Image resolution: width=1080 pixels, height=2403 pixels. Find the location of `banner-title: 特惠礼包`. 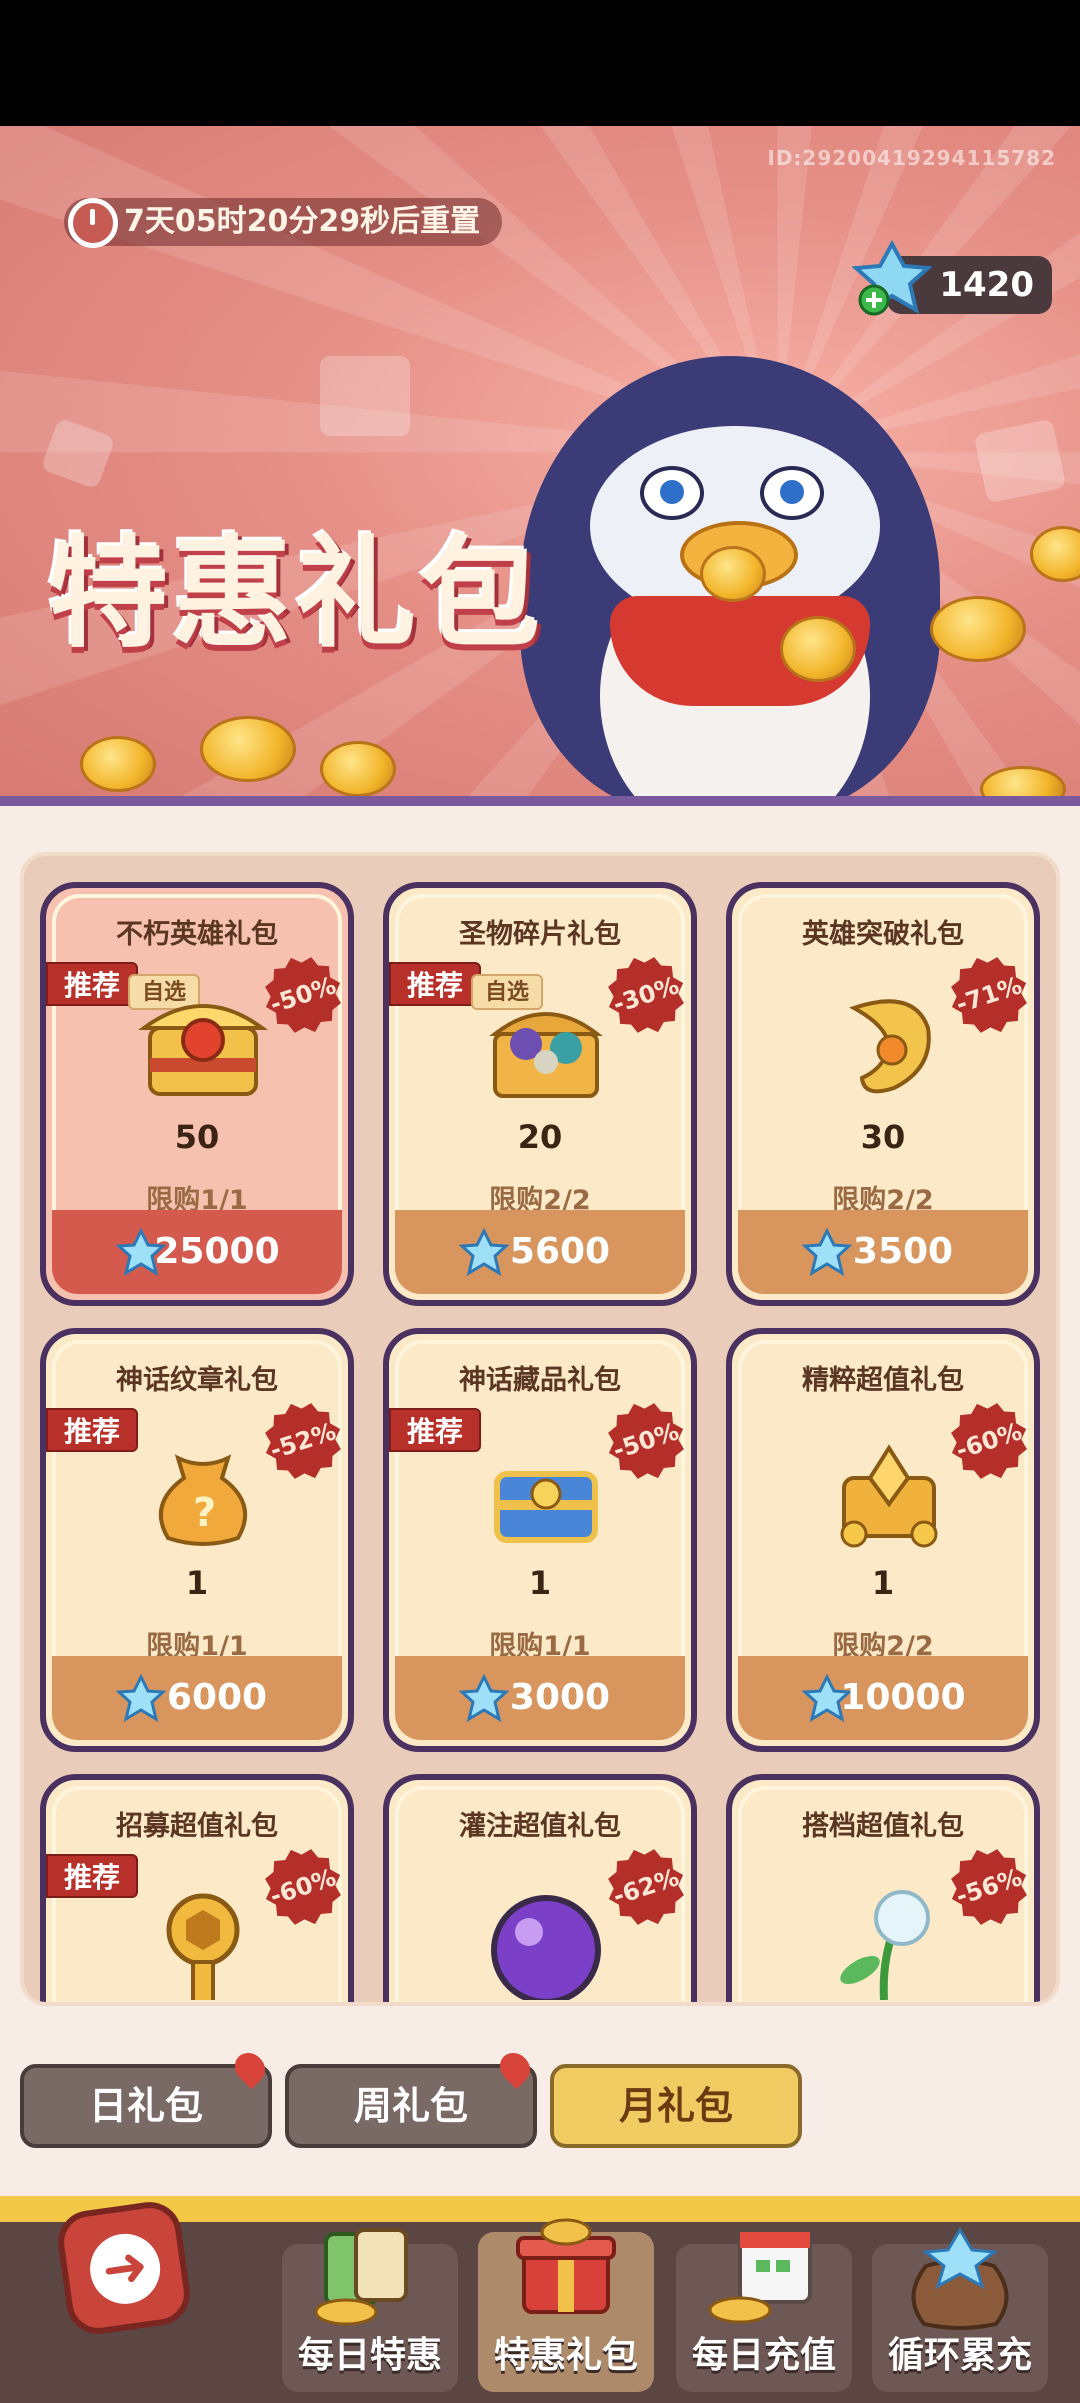

banner-title: 特惠礼包 is located at coordinates (296, 594).